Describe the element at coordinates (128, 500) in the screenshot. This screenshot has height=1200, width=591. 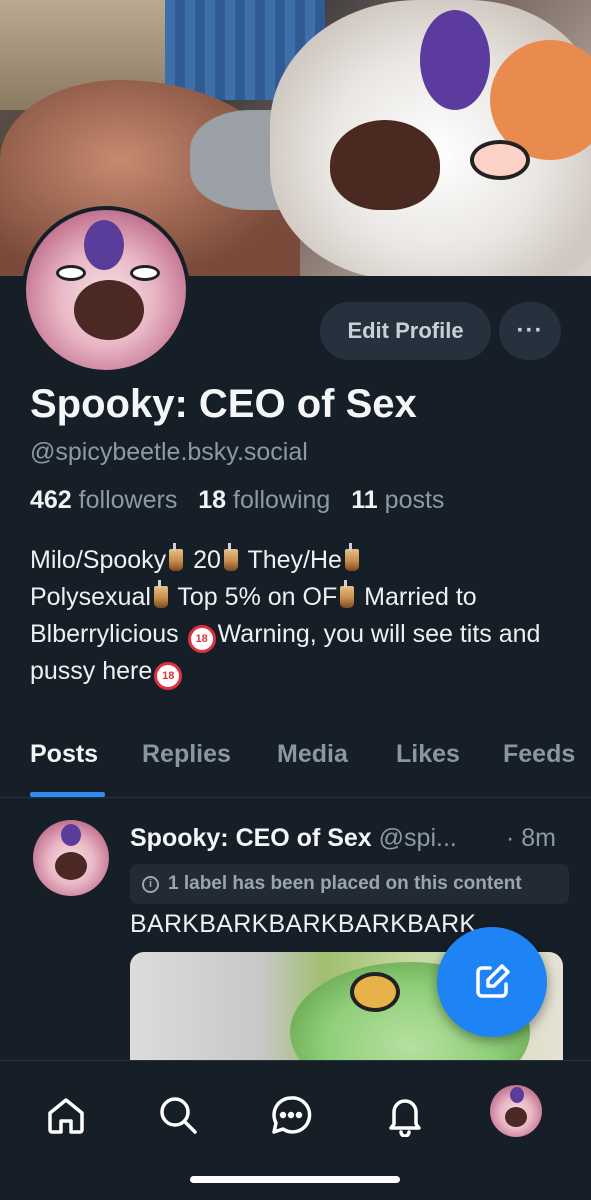
I see `followers-label: followers` at that location.